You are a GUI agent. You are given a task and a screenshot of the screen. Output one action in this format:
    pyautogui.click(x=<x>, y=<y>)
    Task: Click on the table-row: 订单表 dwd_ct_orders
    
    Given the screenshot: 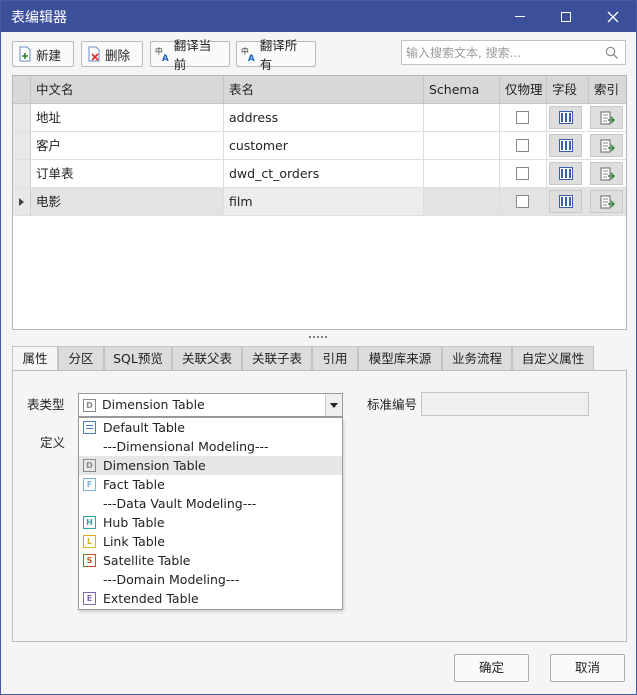 What is the action you would take?
    pyautogui.click(x=319, y=174)
    